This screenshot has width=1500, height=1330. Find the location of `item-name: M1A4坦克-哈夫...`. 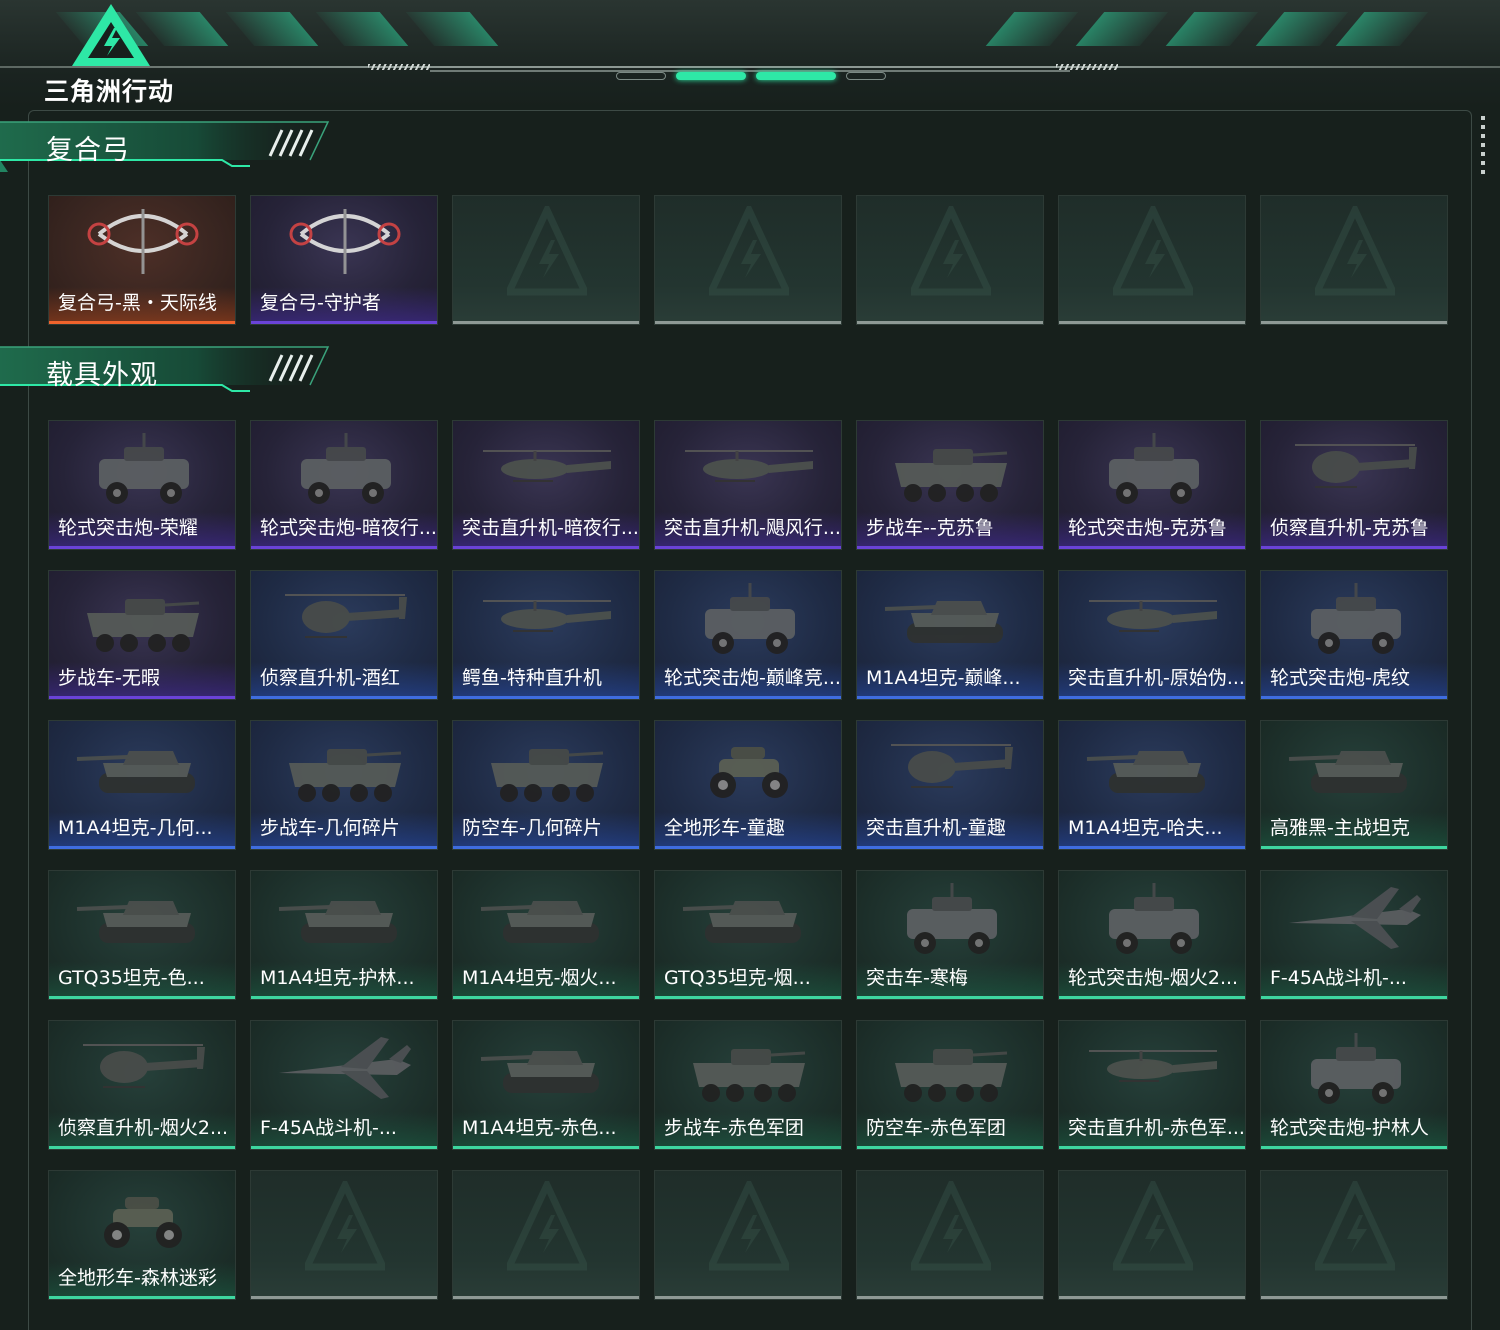

item-name: M1A4坦克-哈夫... is located at coordinates (1152, 829).